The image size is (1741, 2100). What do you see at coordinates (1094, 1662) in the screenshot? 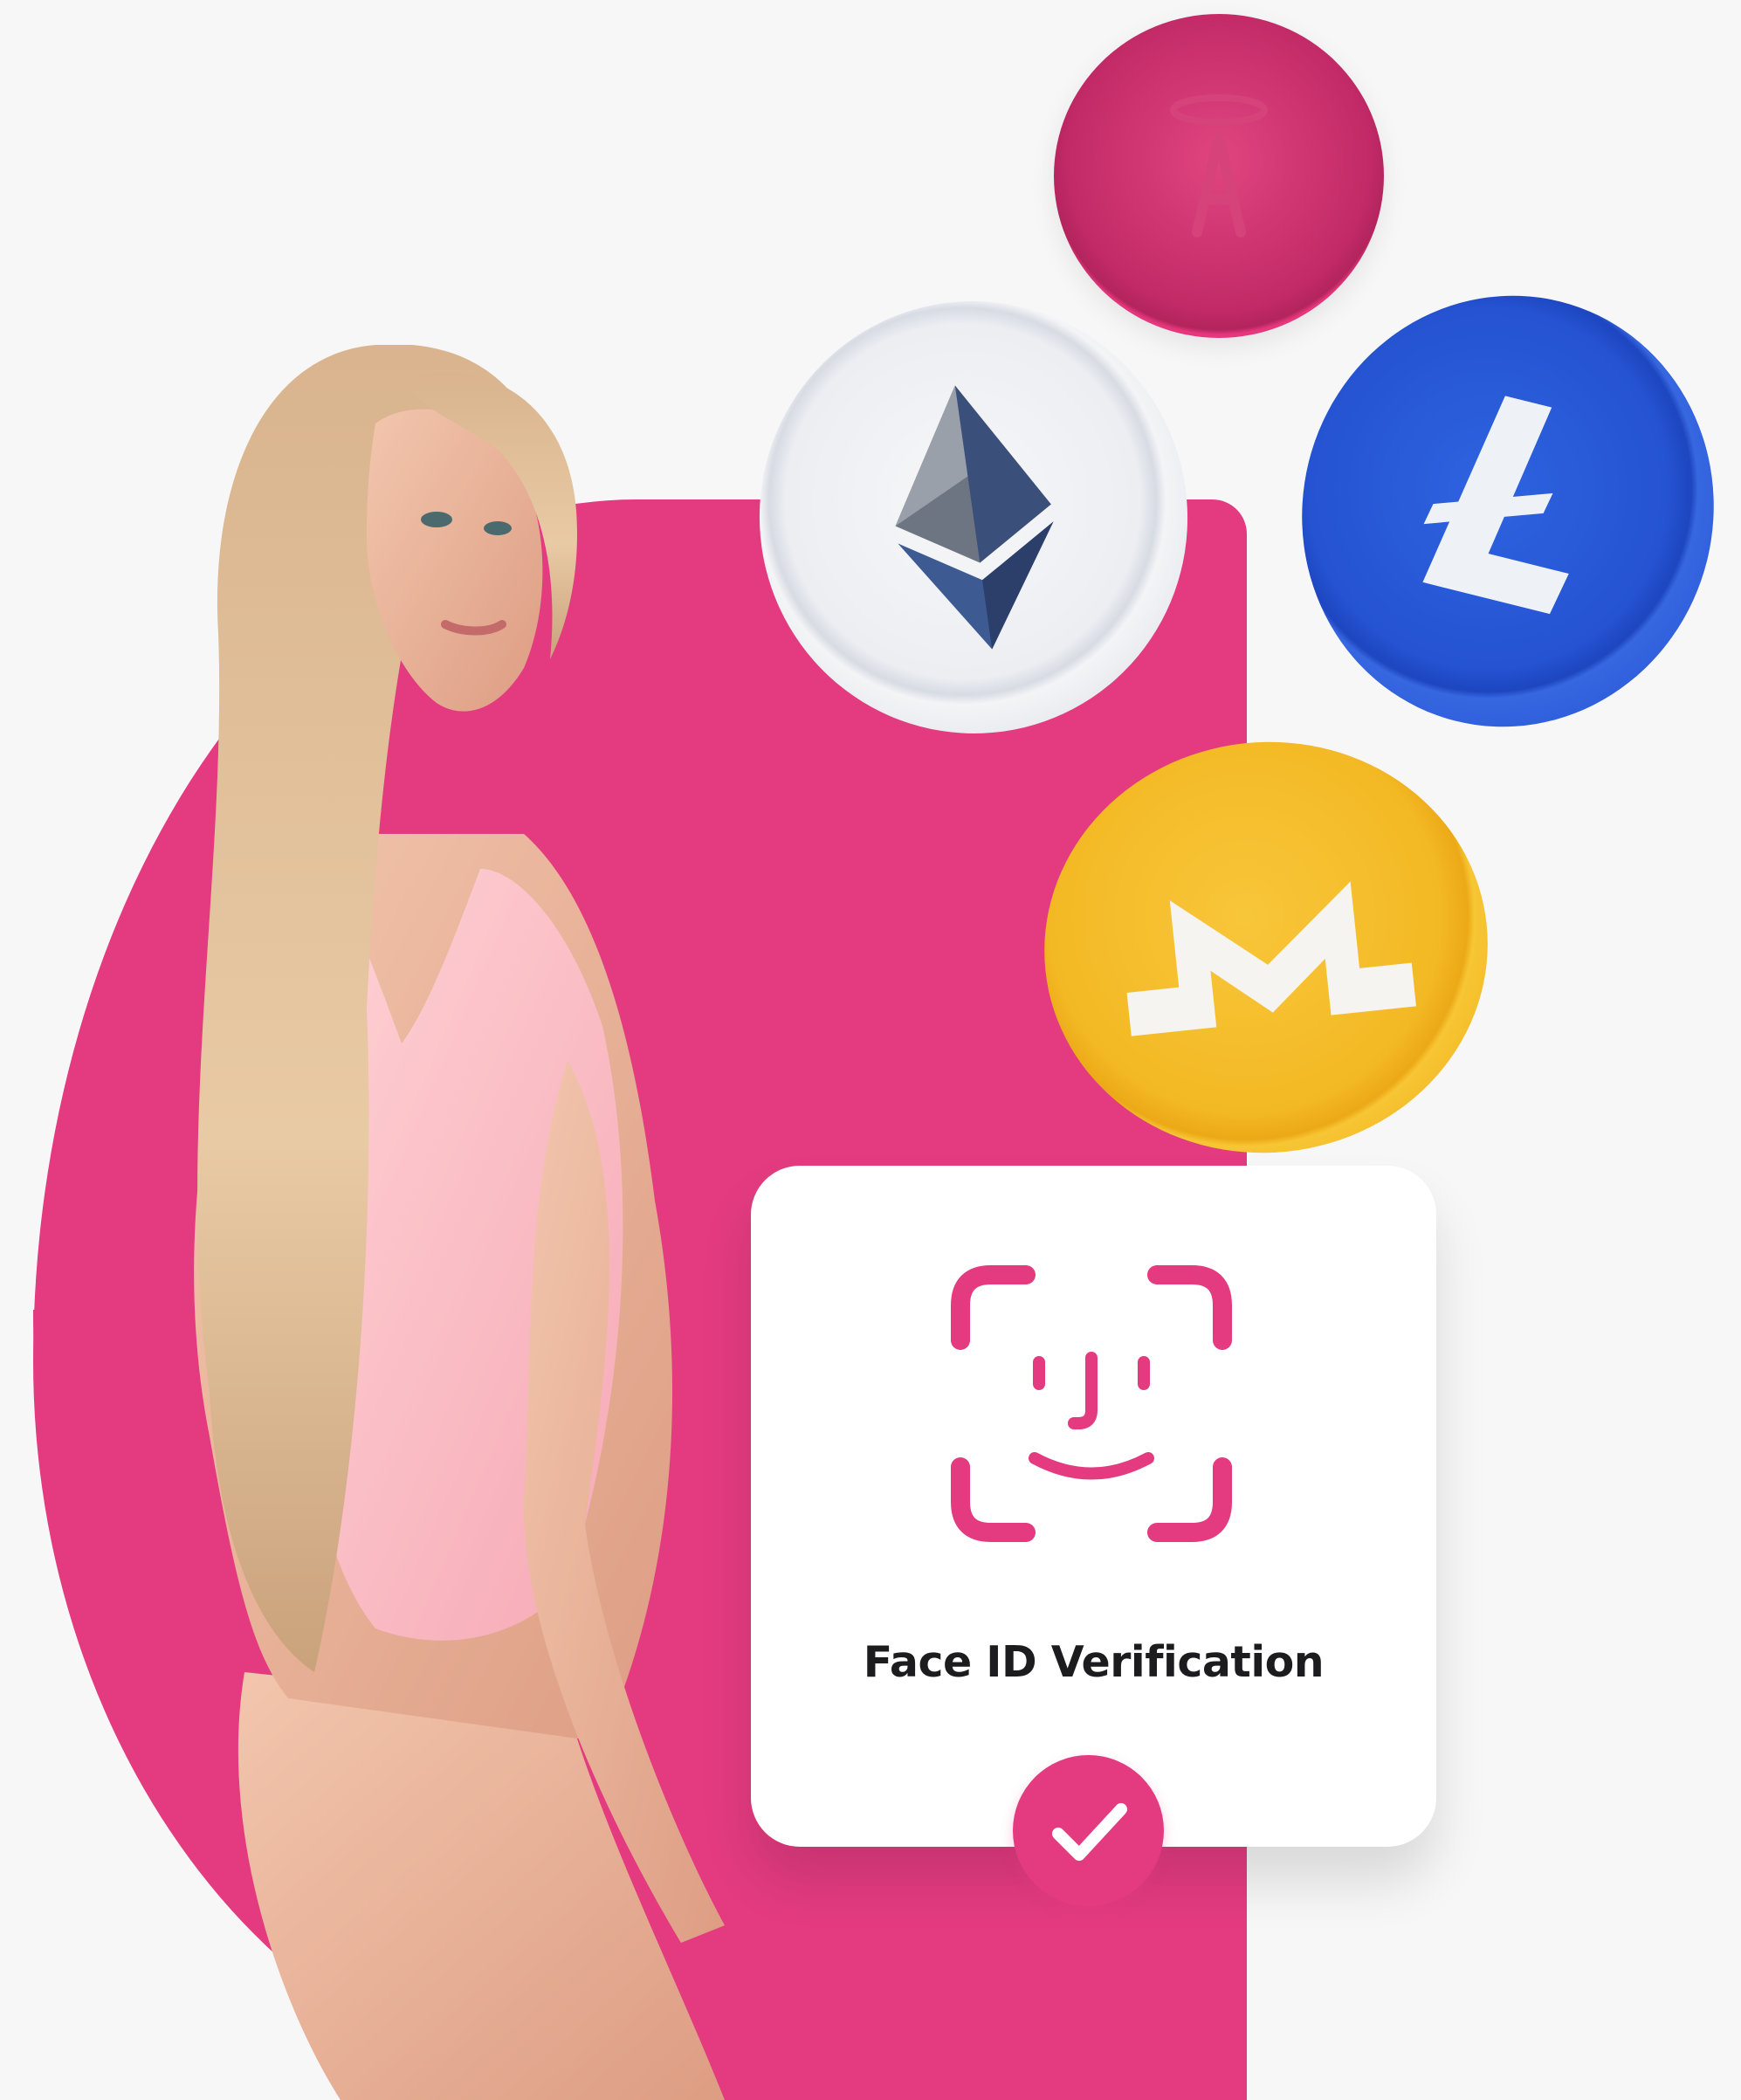
I see `card-title: Face ID Verification` at bounding box center [1094, 1662].